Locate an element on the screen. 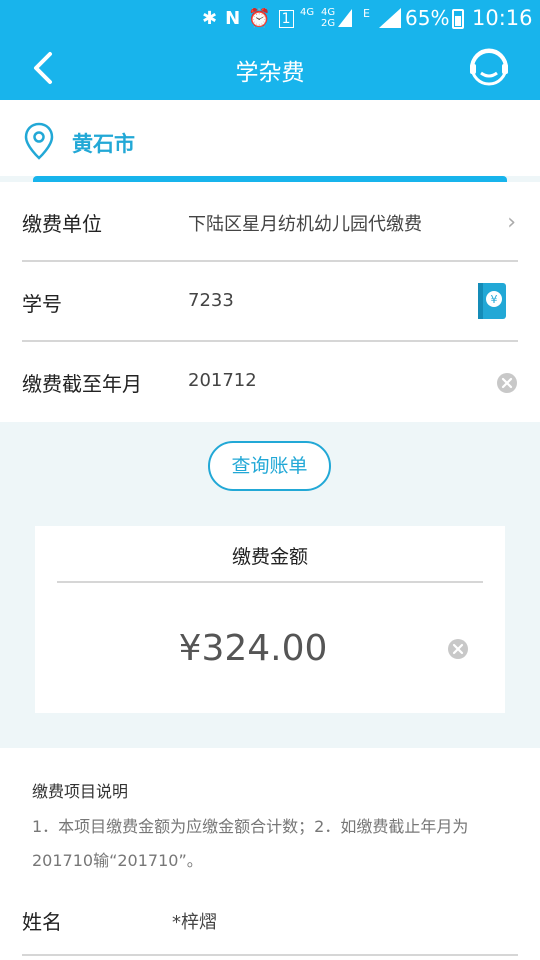 This screenshot has width=540, height=960. system-icons: ✱ N ⏰ 1 is located at coordinates (248, 18).